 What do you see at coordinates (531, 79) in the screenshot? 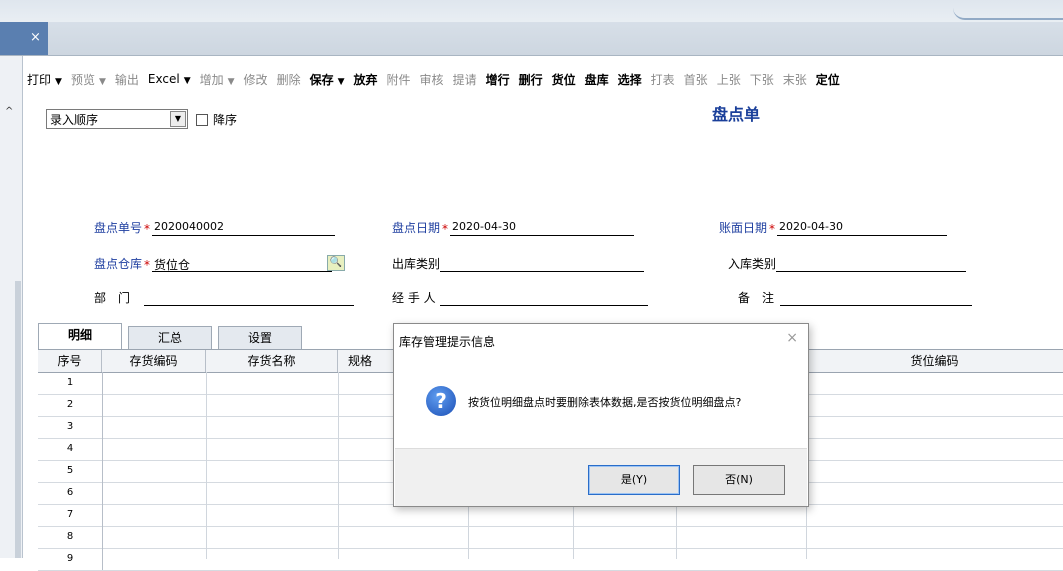
I see `toolbar-button: 删行` at bounding box center [531, 79].